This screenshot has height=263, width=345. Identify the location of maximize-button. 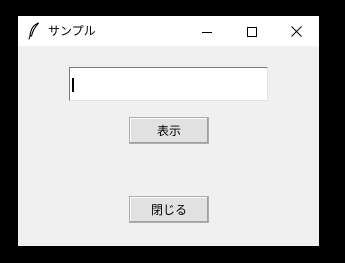
(251, 31).